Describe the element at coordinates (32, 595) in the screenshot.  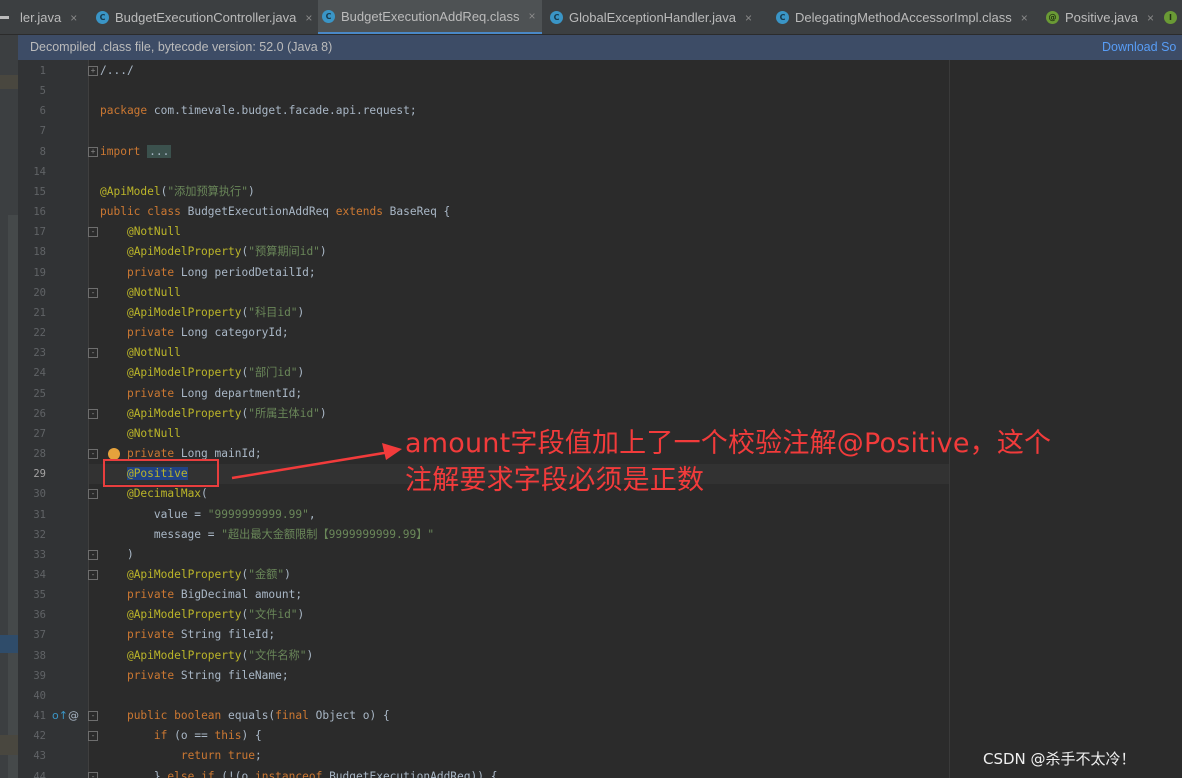
I see `line-number: 35` at that location.